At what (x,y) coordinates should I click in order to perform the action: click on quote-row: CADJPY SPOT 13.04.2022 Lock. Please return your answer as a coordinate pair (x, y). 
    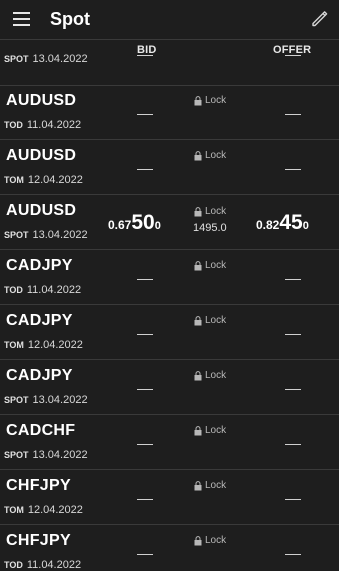
    Looking at the image, I should click on (169, 388).